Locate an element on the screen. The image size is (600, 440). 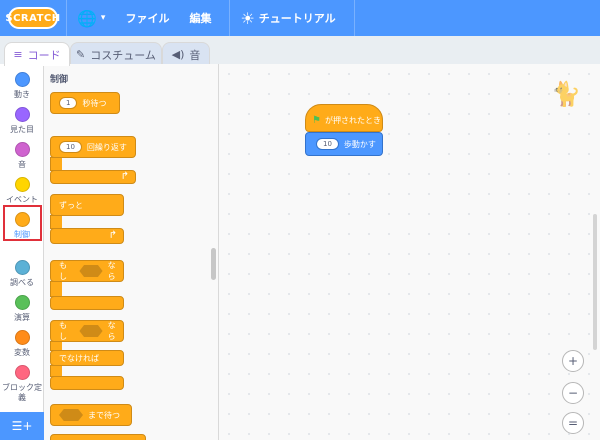
palette-scrollbar is located at coordinates (213, 264).